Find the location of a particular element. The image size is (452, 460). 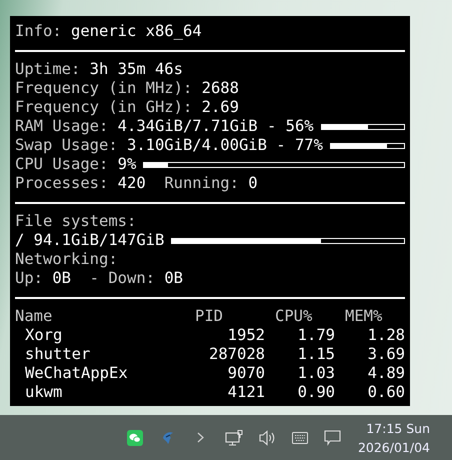

column-header: MEM% is located at coordinates (364, 316).